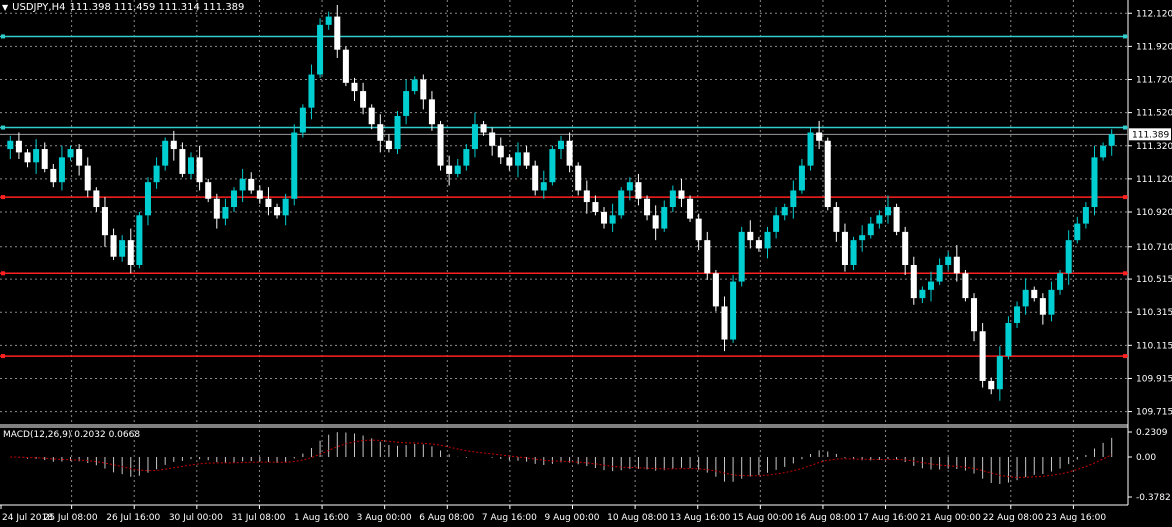 The width and height of the screenshot is (1172, 527). Describe the element at coordinates (1154, 280) in the screenshot. I see `price-tick-label: 110.515` at that location.